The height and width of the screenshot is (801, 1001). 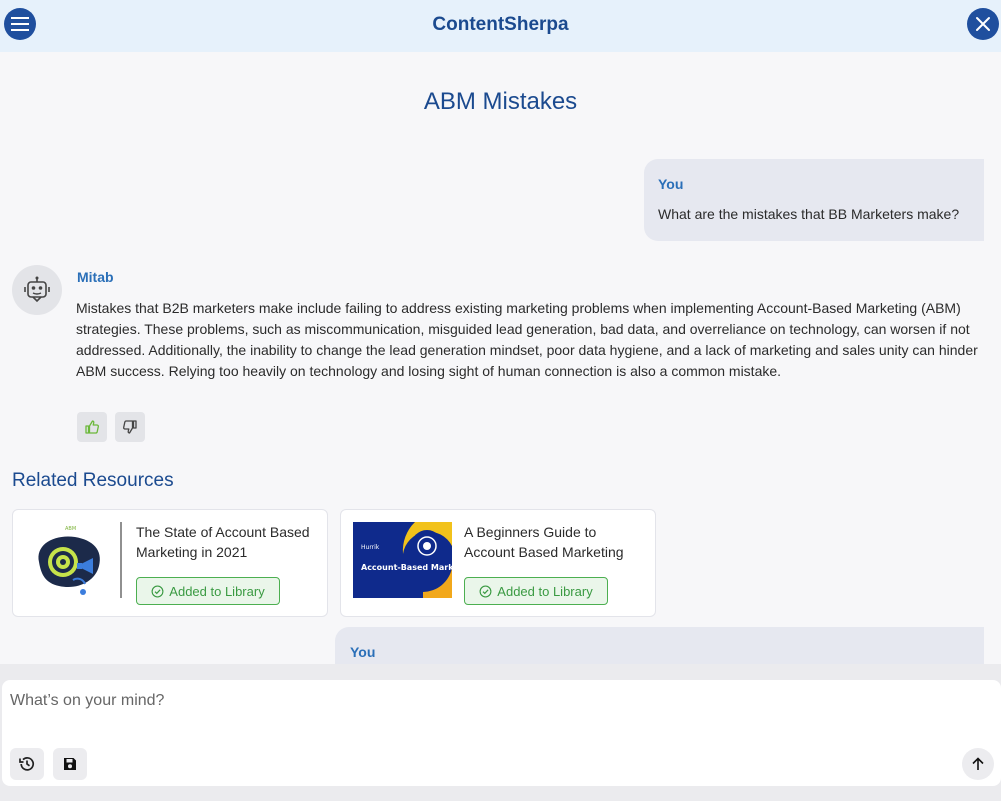 What do you see at coordinates (92, 427) in the screenshot?
I see `thumbs-up-icon` at bounding box center [92, 427].